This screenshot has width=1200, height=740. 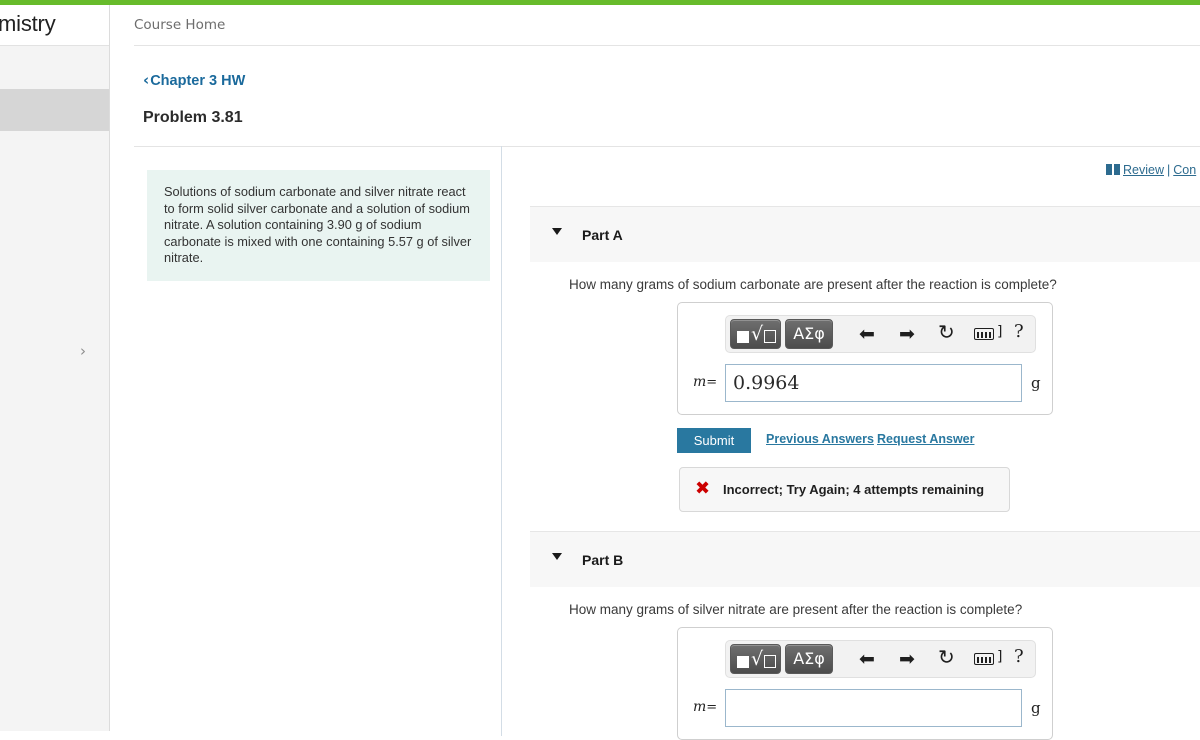 What do you see at coordinates (1143, 170) in the screenshot?
I see `review-link: Review` at bounding box center [1143, 170].